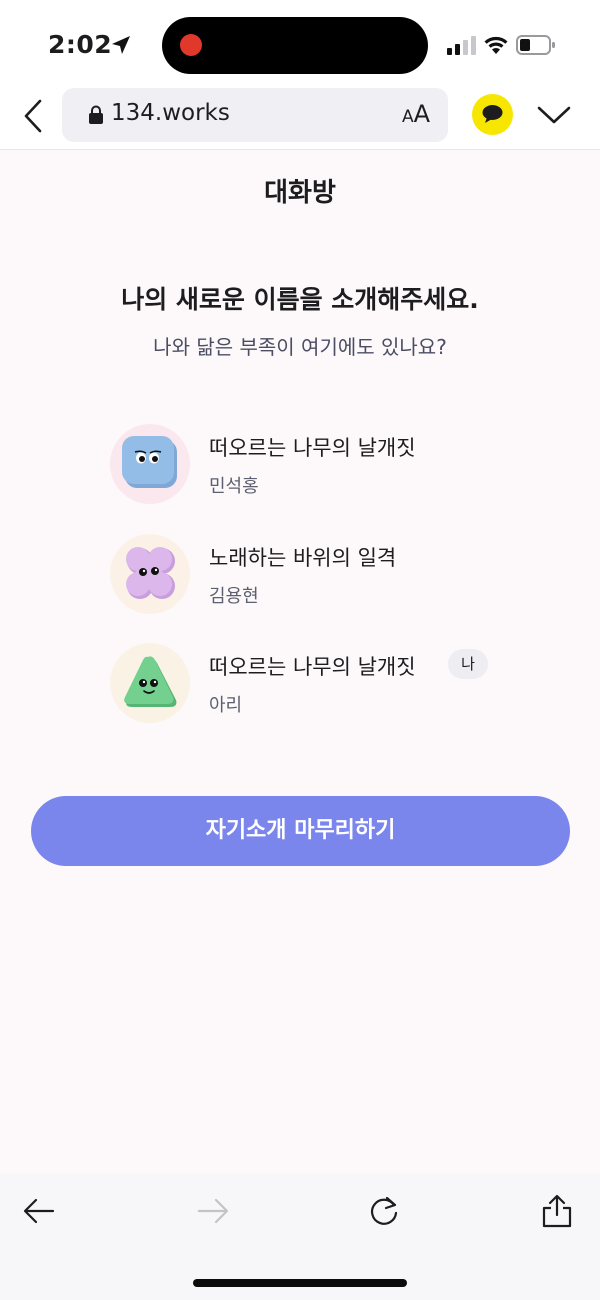 The width and height of the screenshot is (600, 1300). What do you see at coordinates (557, 1211) in the screenshot?
I see `share-icon` at bounding box center [557, 1211].